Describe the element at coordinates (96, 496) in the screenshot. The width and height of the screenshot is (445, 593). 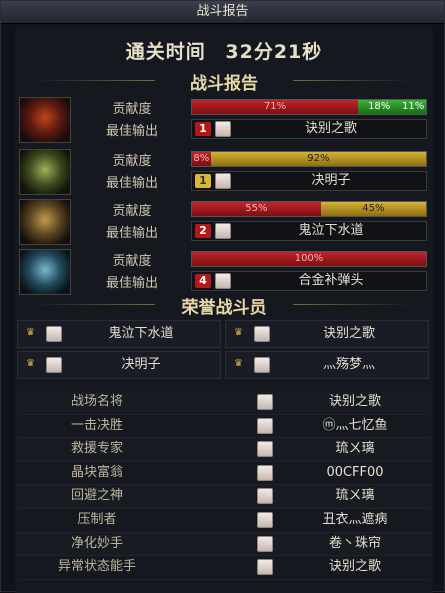
I see `award-title: 回避之神` at that location.